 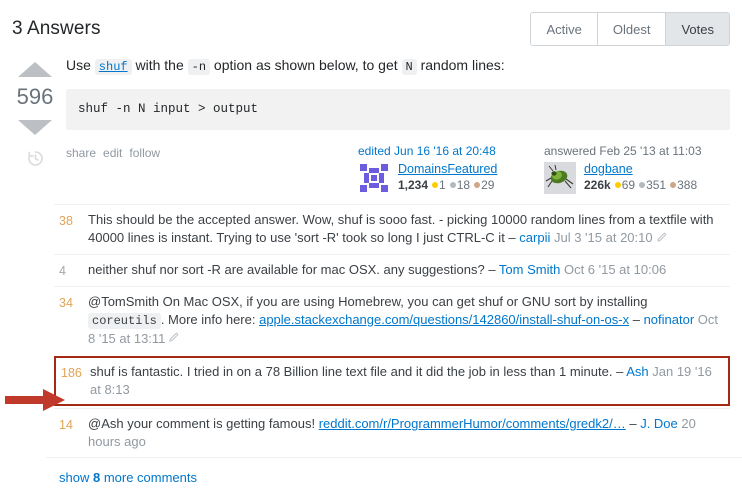 I want to click on show-more-comments-link: show 8 more comments, so click(x=394, y=471).